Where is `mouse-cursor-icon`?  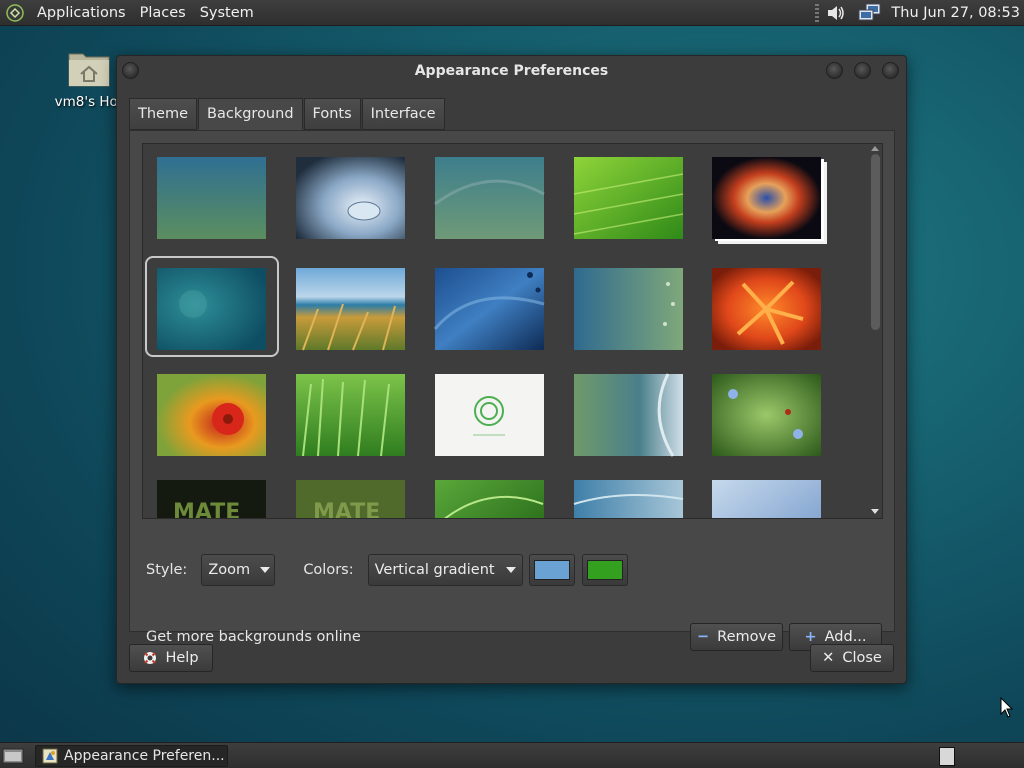 mouse-cursor-icon is located at coordinates (1007, 707).